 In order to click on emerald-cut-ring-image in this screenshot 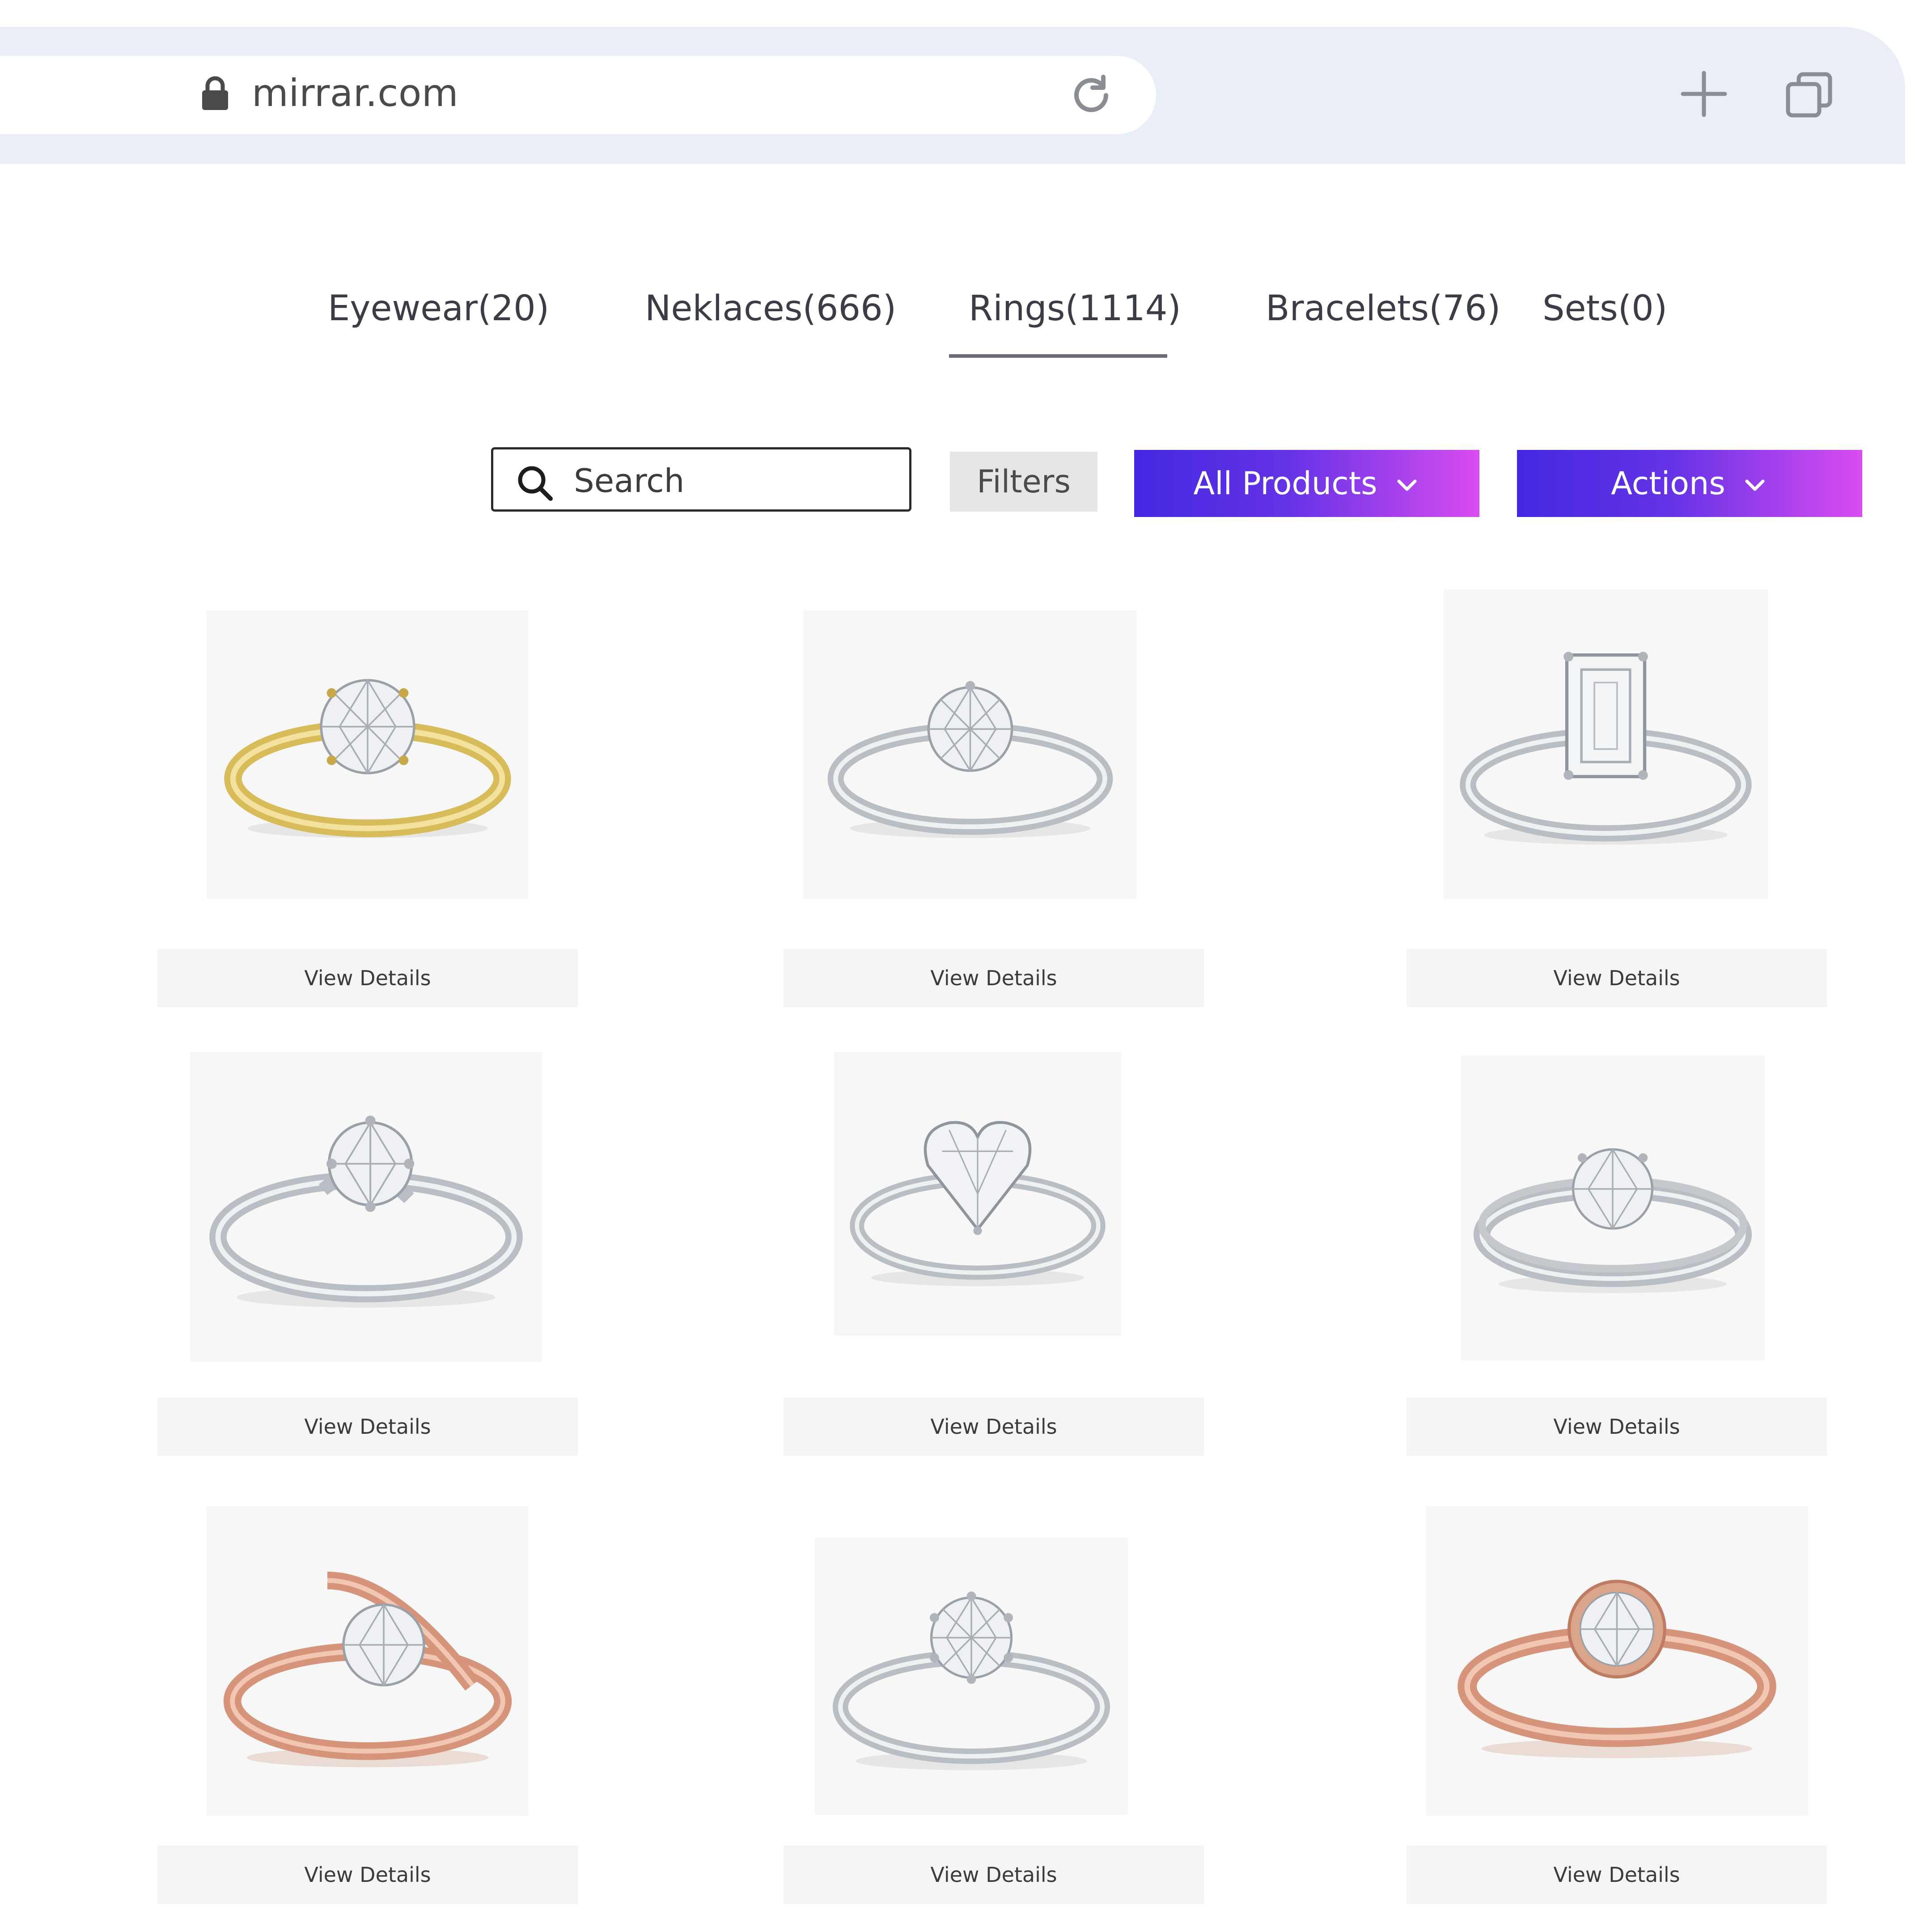, I will do `click(1606, 748)`.